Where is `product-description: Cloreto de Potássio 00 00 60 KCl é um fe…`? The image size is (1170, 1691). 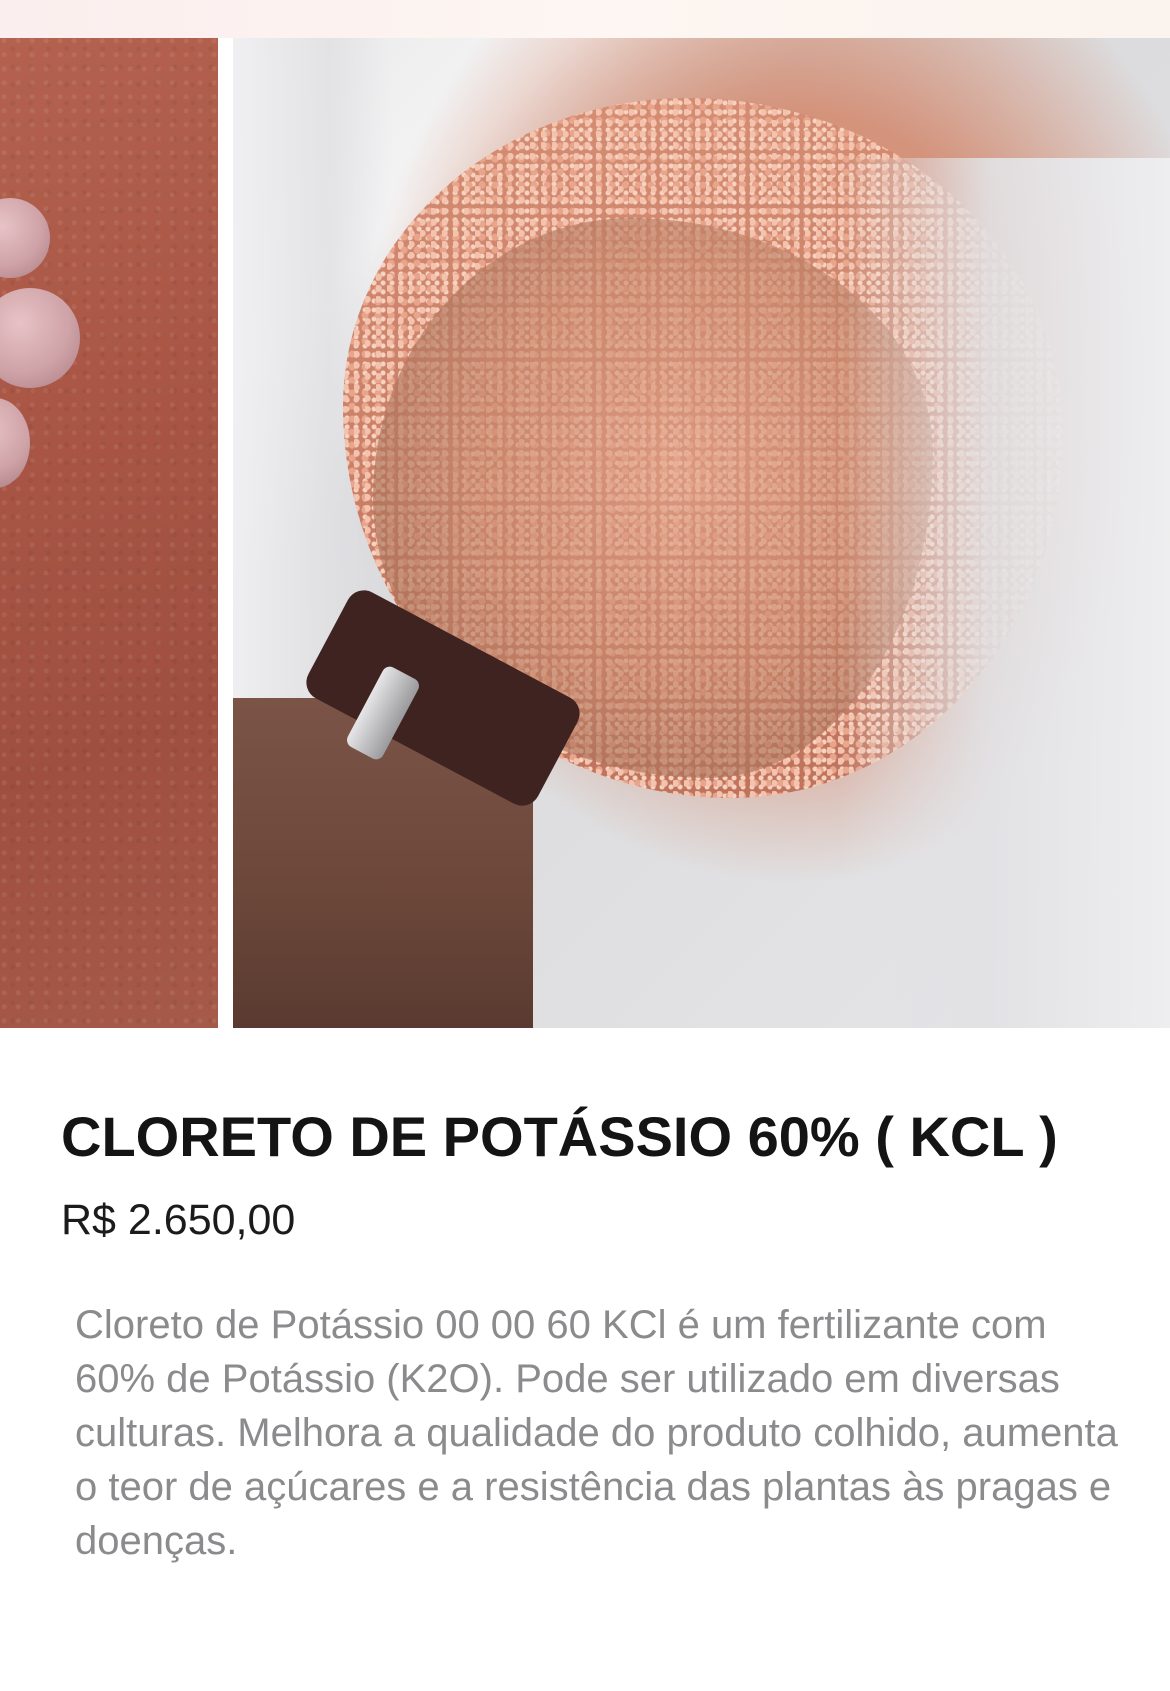 product-description: Cloreto de Potássio 00 00 60 KCl é um fe… is located at coordinates (596, 1433).